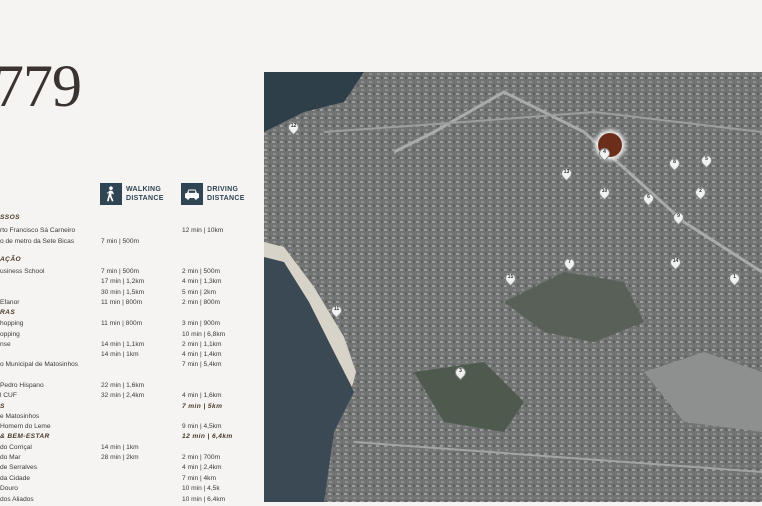  What do you see at coordinates (223, 189) in the screenshot?
I see `driving-label-1: DRIVING` at bounding box center [223, 189].